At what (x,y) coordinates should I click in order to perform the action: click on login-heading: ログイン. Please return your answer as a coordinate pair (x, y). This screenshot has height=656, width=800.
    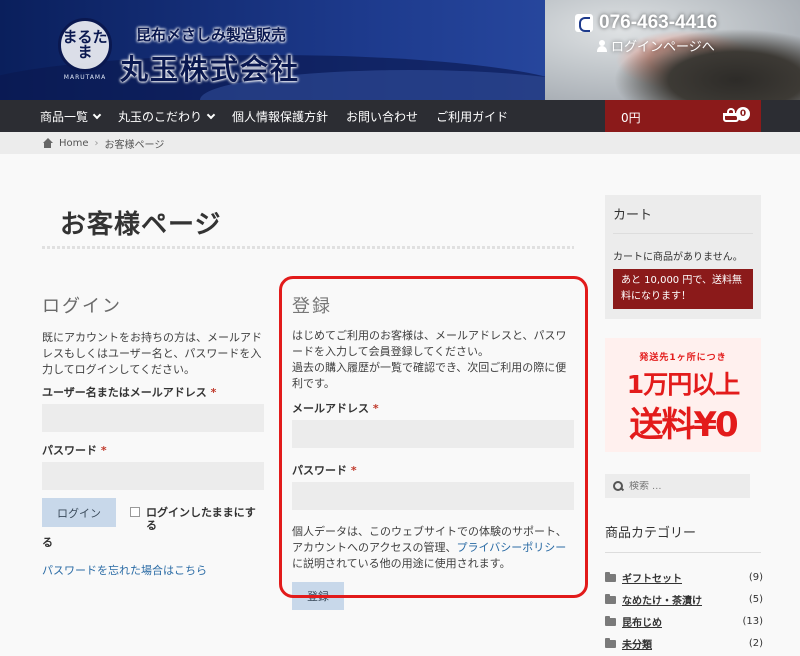
    Looking at the image, I should click on (82, 306).